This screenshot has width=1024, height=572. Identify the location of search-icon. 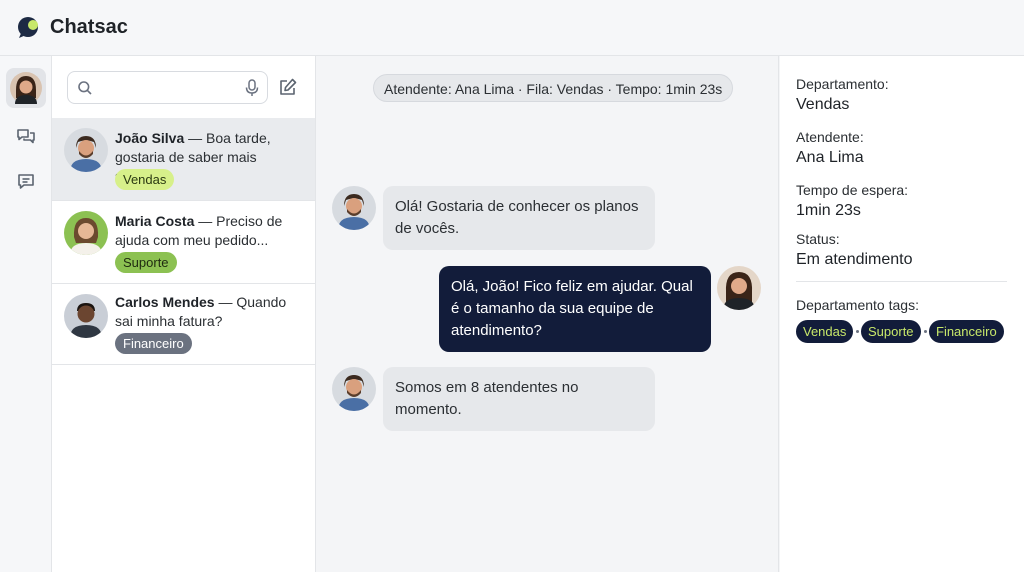
(85, 90).